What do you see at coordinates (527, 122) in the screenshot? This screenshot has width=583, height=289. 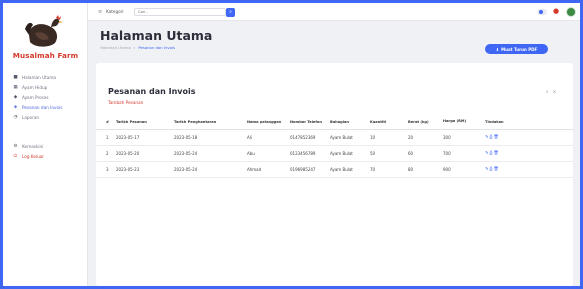 I see `column-header-actions: Tindakan` at bounding box center [527, 122].